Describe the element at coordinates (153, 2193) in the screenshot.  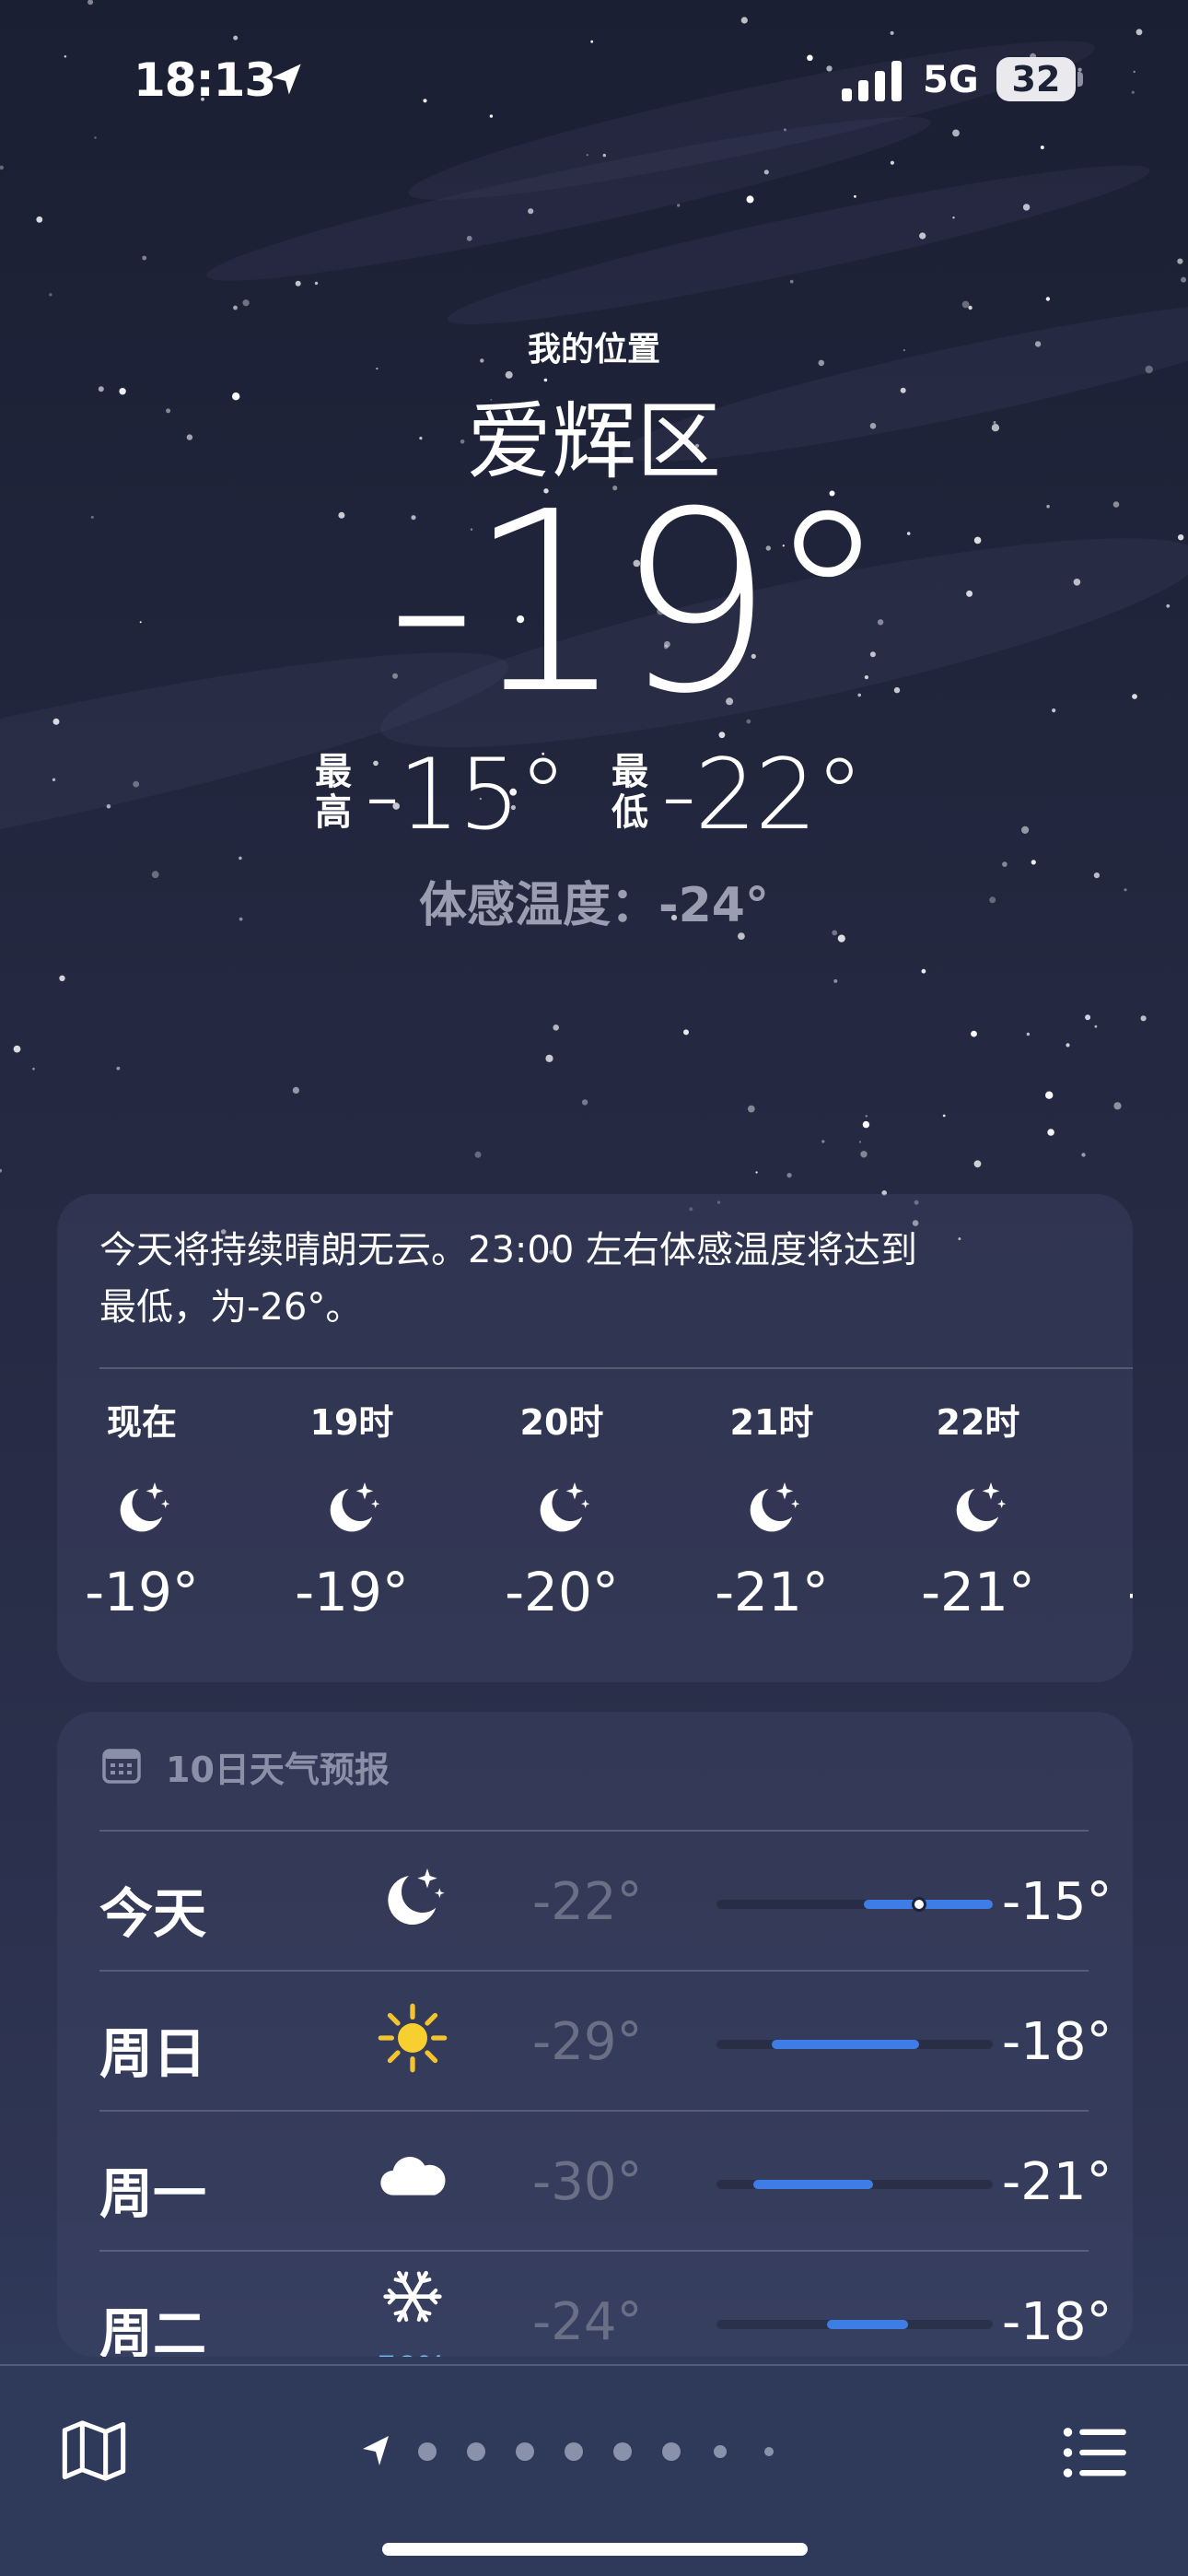
I see `day-label: 周一` at that location.